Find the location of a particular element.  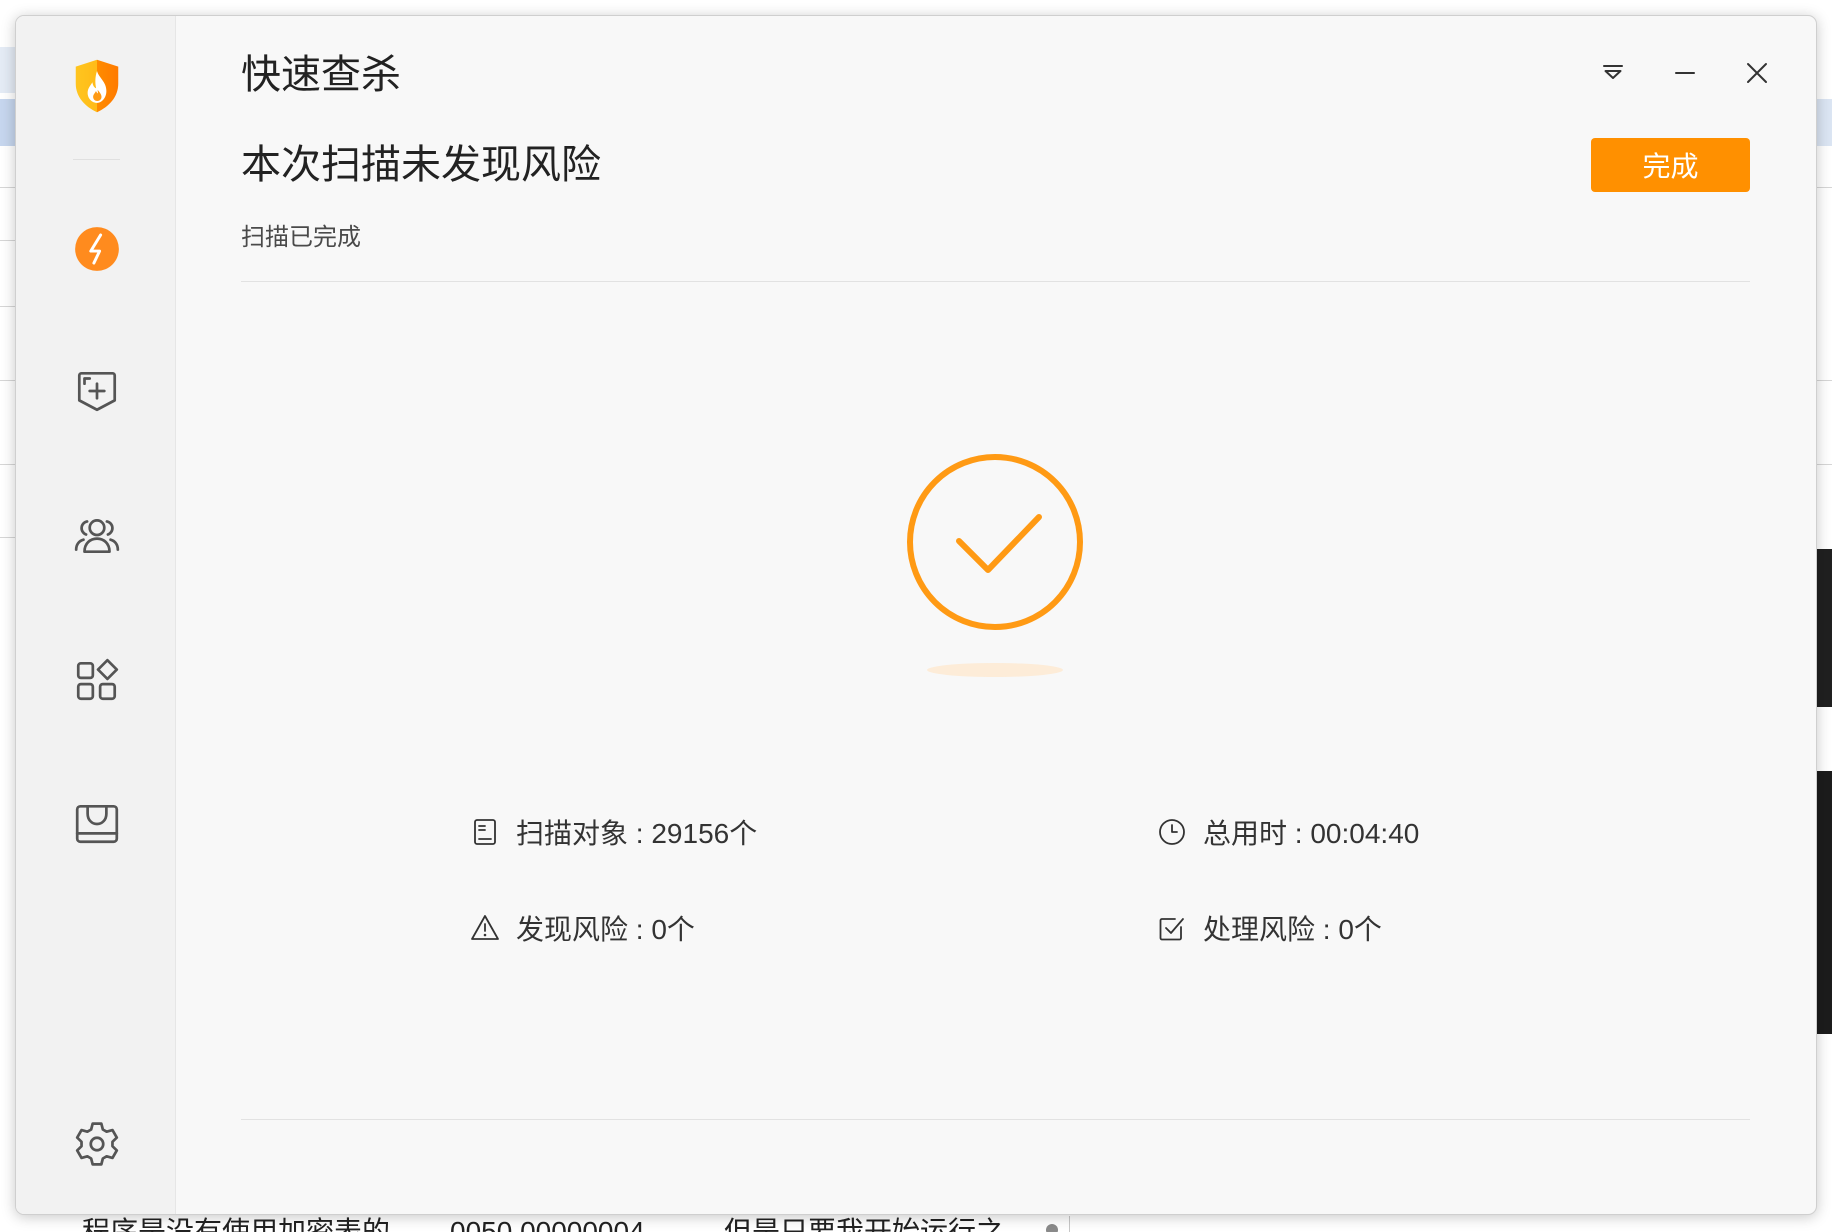

footer-divider is located at coordinates (995, 1119).